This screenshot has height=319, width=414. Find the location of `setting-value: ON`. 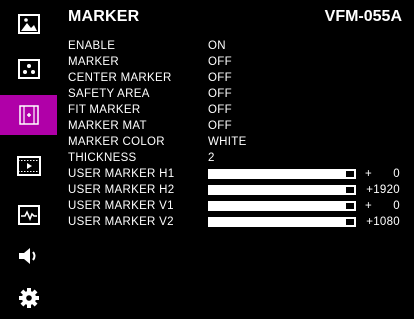

setting-value: ON is located at coordinates (217, 46).